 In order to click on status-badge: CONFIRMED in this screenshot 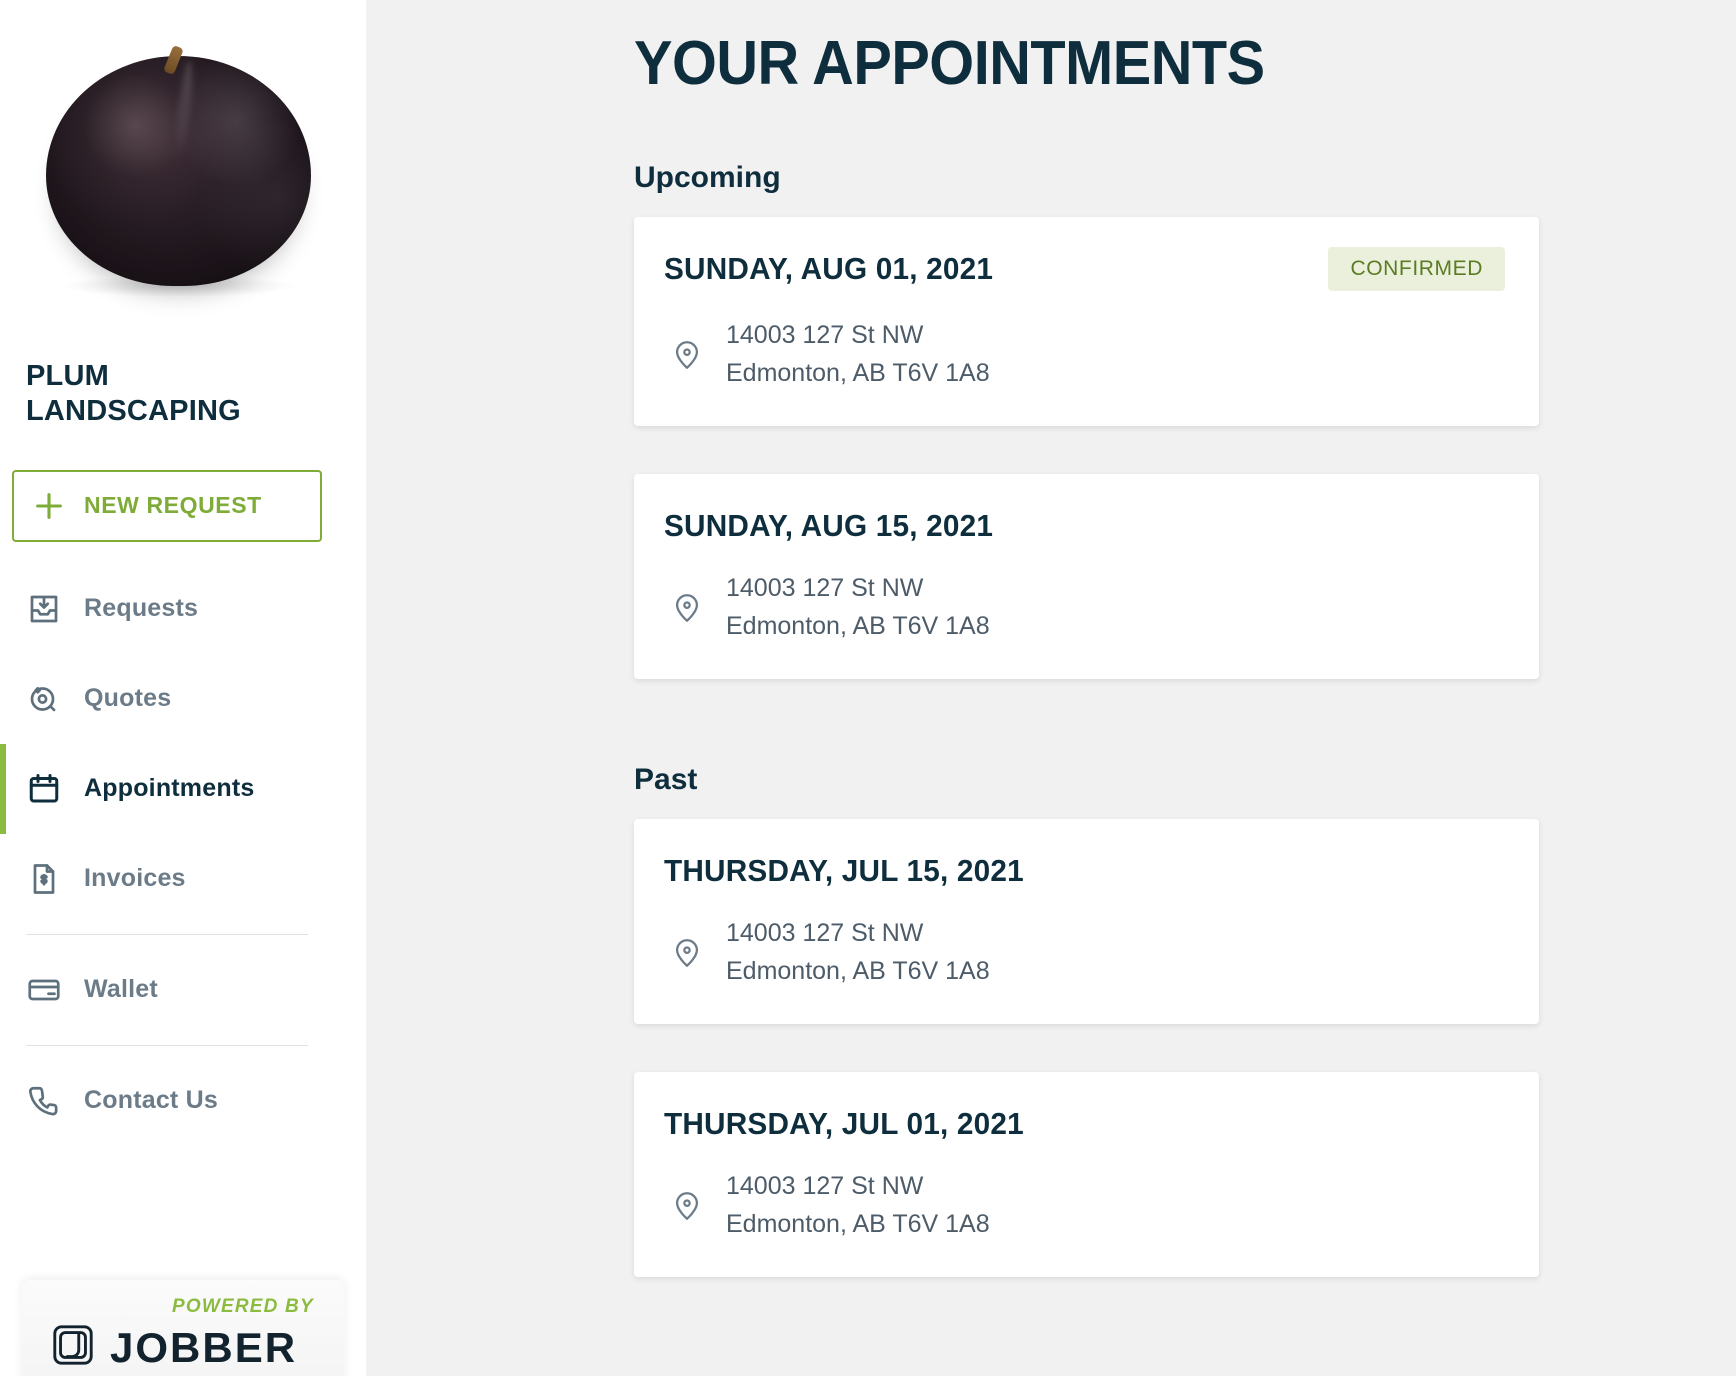, I will do `click(1416, 269)`.